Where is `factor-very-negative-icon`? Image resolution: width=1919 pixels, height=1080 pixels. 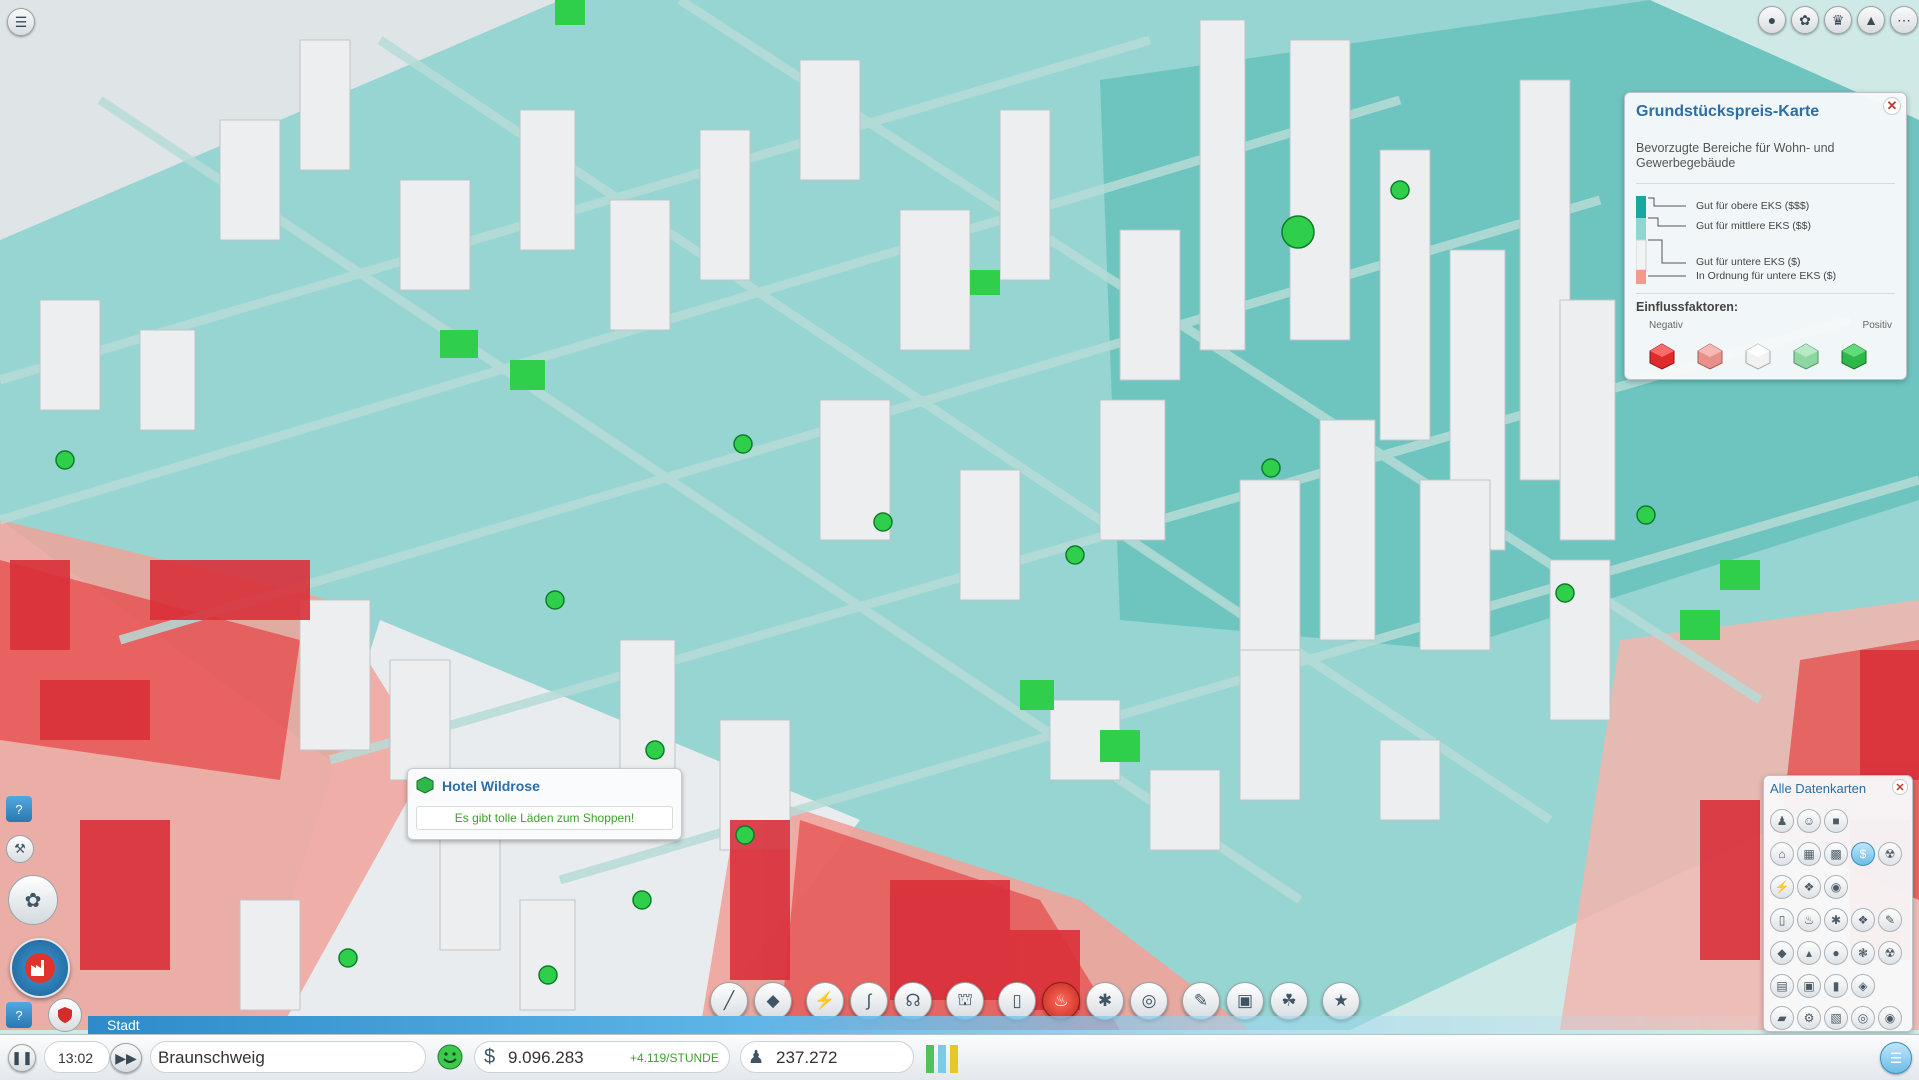
factor-very-negative-icon is located at coordinates (1662, 356).